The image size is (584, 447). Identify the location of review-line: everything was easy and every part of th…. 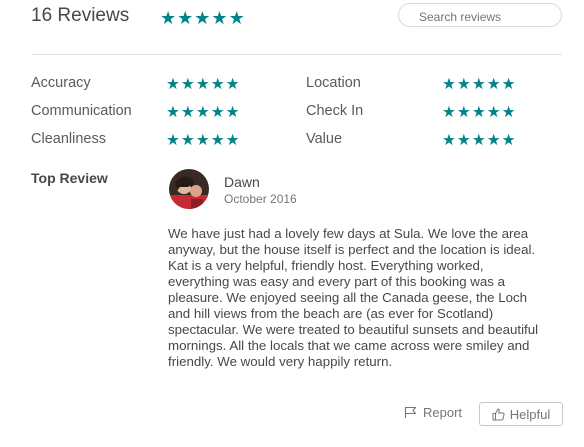
(337, 281).